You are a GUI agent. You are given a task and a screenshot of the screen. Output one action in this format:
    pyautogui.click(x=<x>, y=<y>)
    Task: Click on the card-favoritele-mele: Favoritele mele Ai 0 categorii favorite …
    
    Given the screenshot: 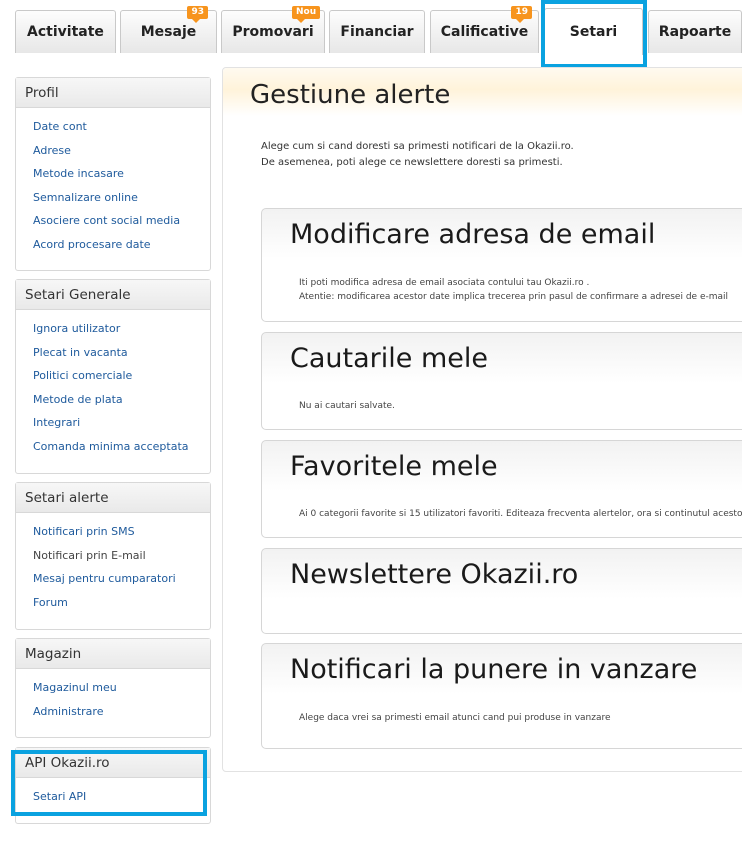 What is the action you would take?
    pyautogui.click(x=501, y=489)
    